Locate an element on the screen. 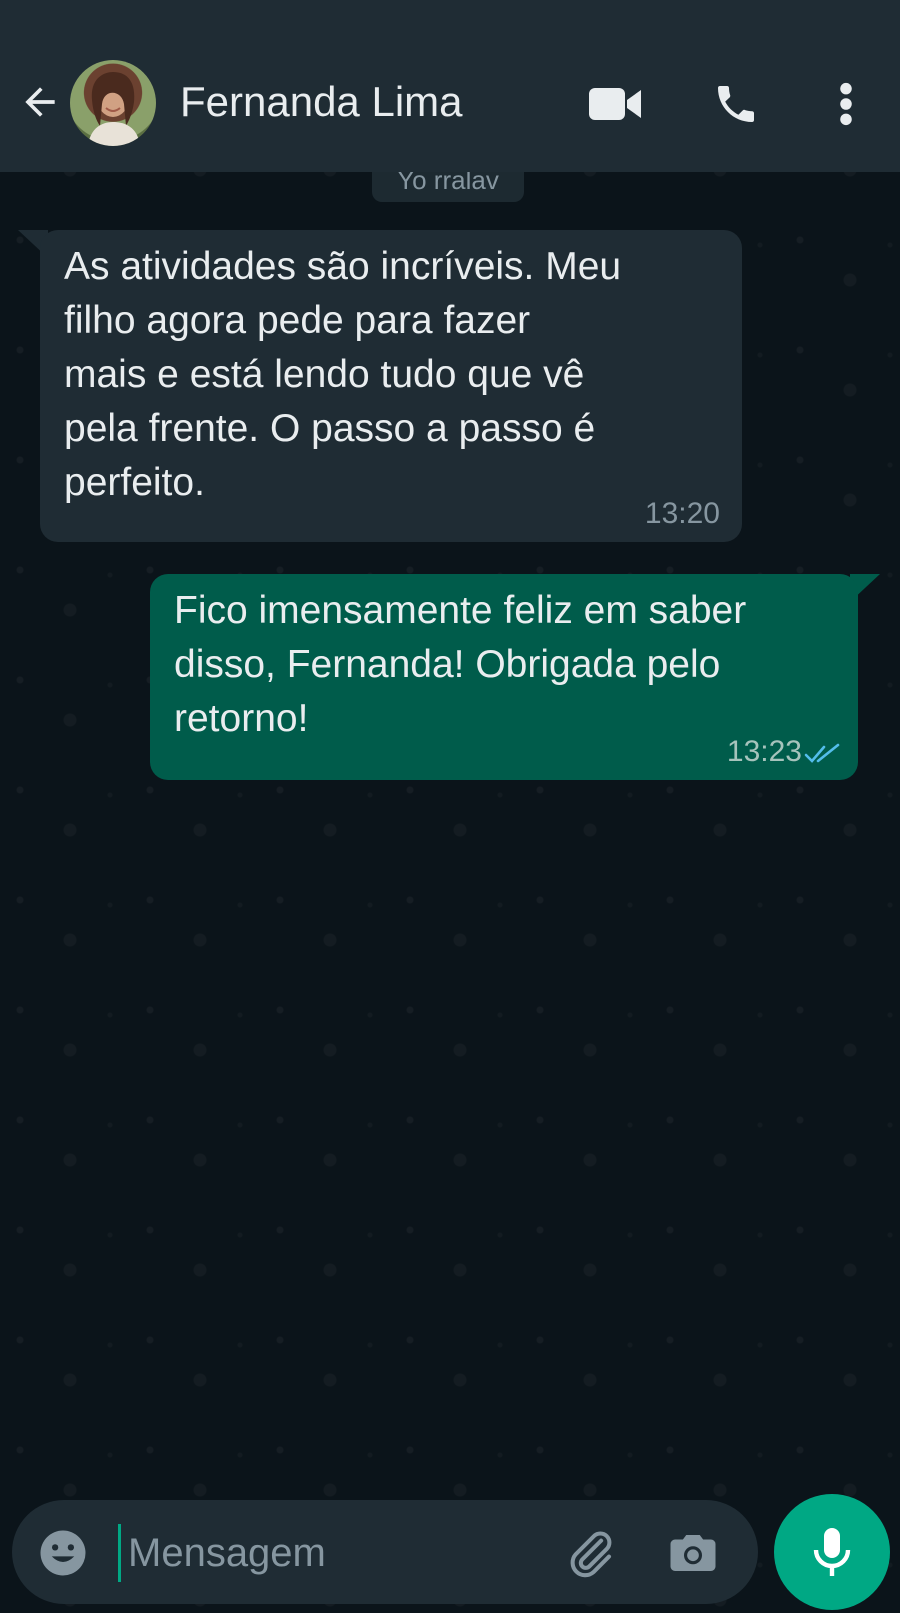  voice-record-button is located at coordinates (832, 1552).